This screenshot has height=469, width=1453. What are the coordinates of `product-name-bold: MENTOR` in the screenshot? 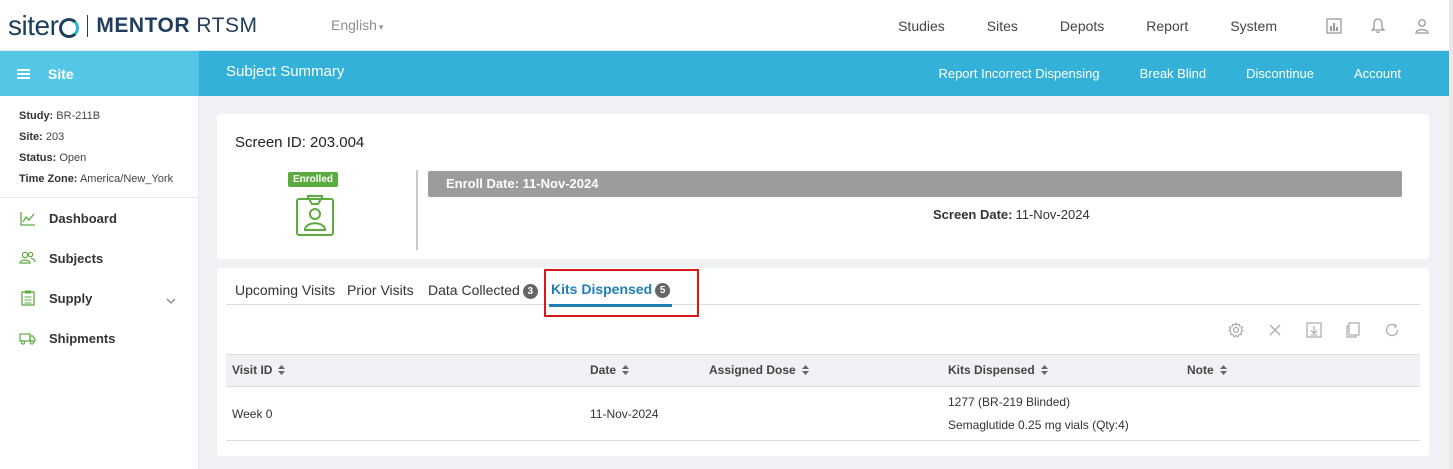 It's located at (143, 25).